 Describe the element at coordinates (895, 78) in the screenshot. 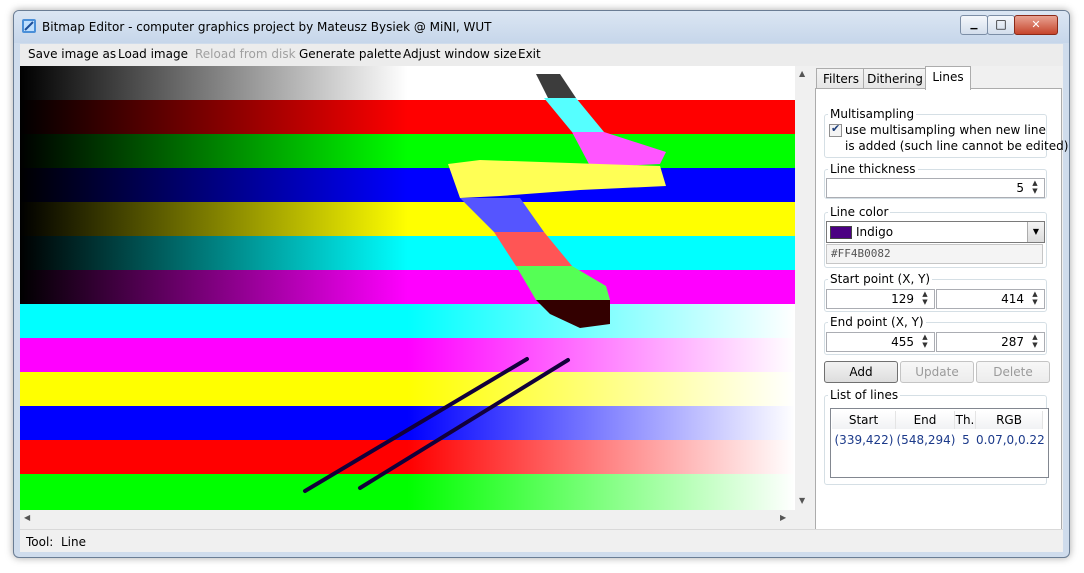

I see `tab-dithering: Dithering` at that location.